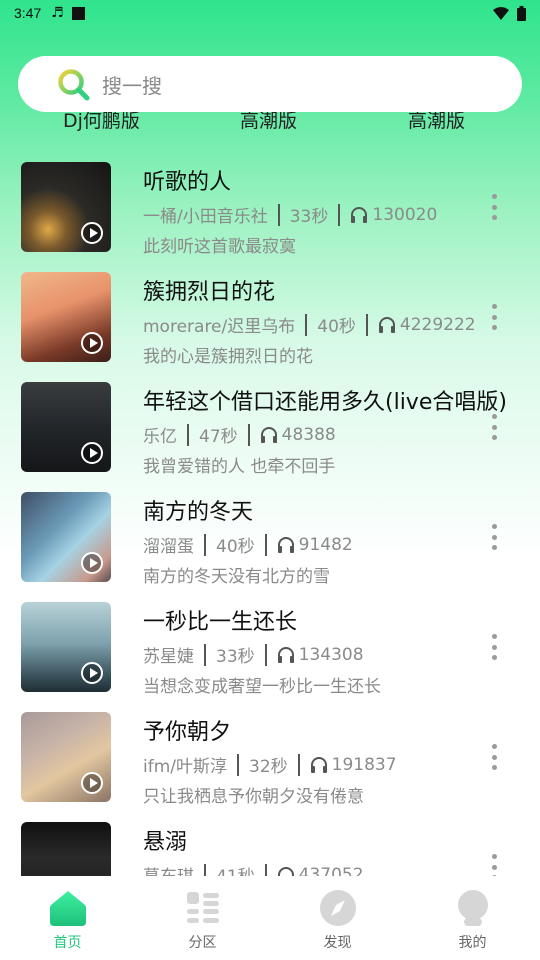  Describe the element at coordinates (239, 434) in the screenshot. I see `song-meta: 乐亿 47秒 48388` at that location.